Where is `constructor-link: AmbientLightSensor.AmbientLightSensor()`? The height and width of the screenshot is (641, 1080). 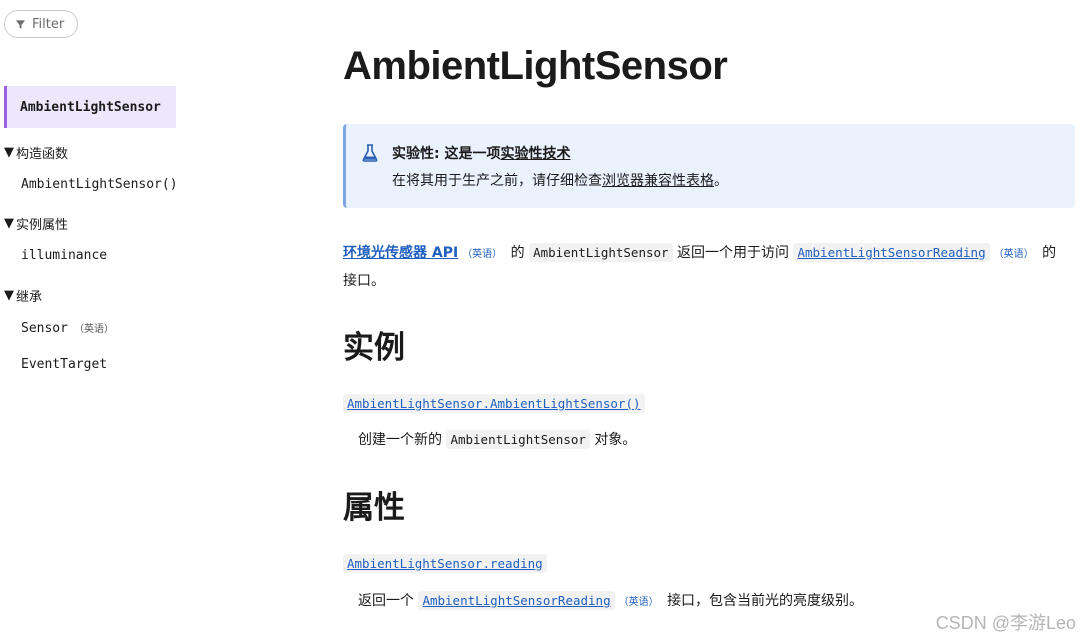
constructor-link: AmbientLightSensor.AmbientLightSensor() is located at coordinates (494, 403).